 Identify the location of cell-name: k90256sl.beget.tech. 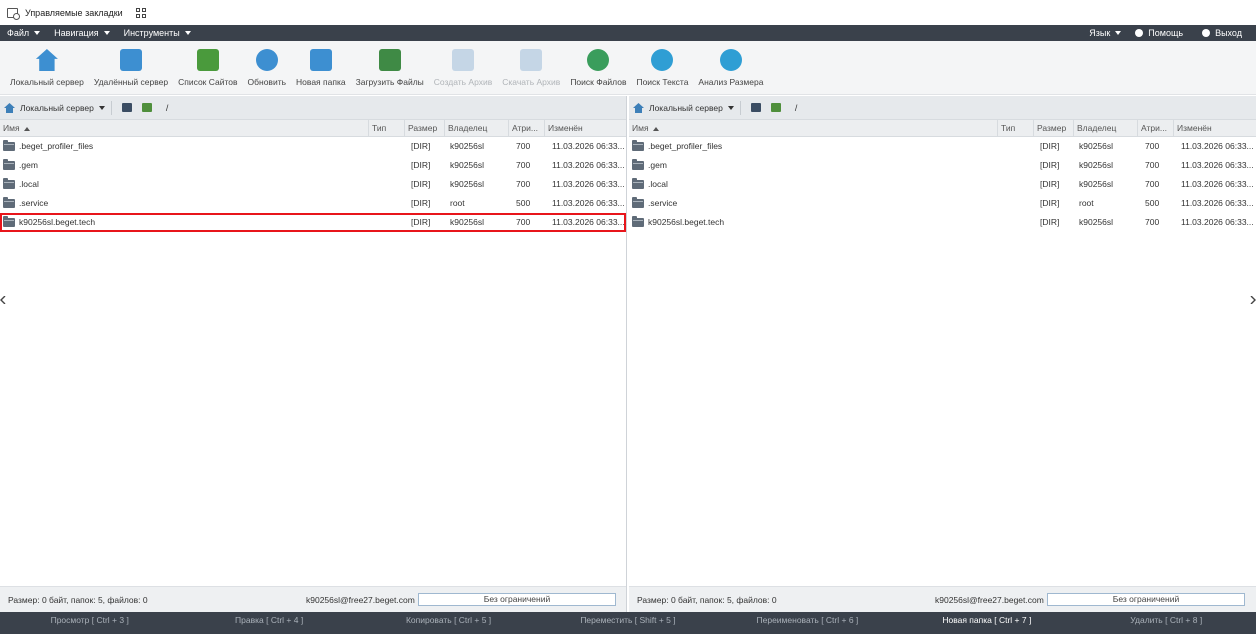
(57, 222).